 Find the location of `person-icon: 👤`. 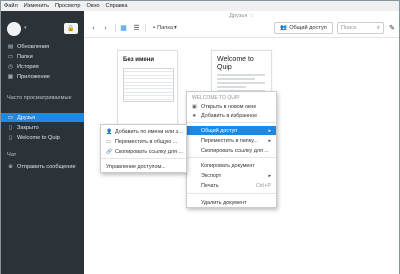

person-icon: 👤 is located at coordinates (109, 131).